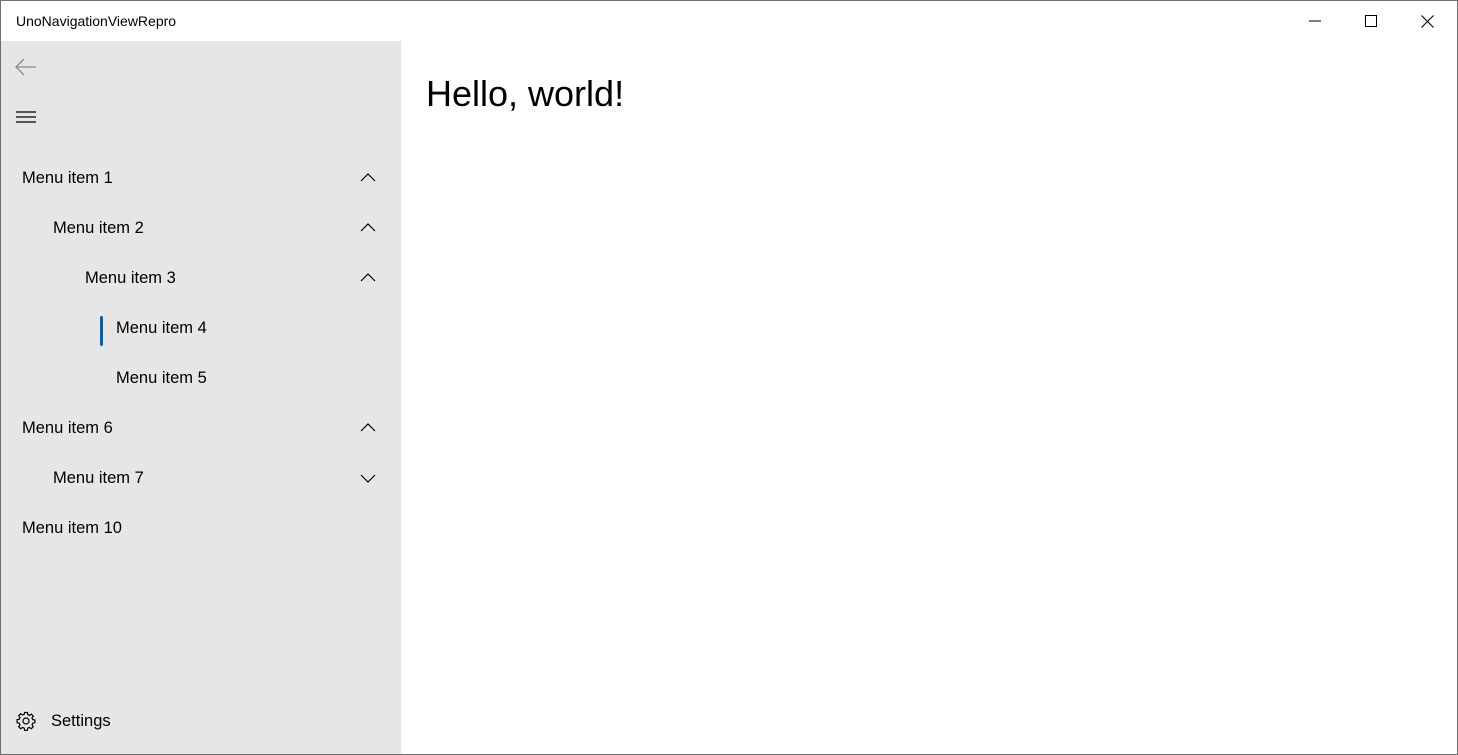 The image size is (1458, 755). Describe the element at coordinates (201, 721) in the screenshot. I see `settings-item: Settings` at that location.